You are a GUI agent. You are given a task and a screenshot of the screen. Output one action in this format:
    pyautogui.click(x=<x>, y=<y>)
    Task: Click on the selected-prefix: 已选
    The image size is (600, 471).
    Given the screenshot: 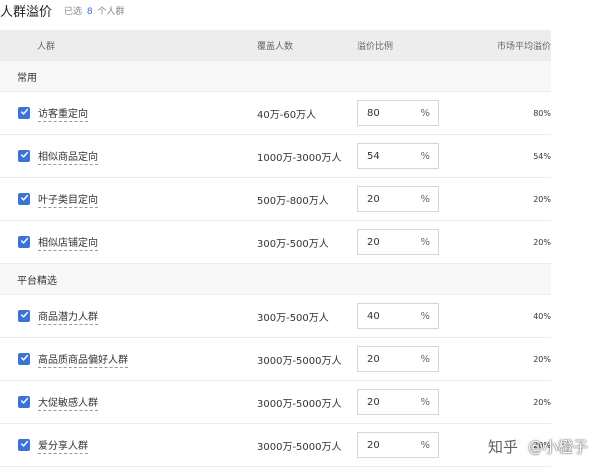 What is the action you would take?
    pyautogui.click(x=73, y=11)
    